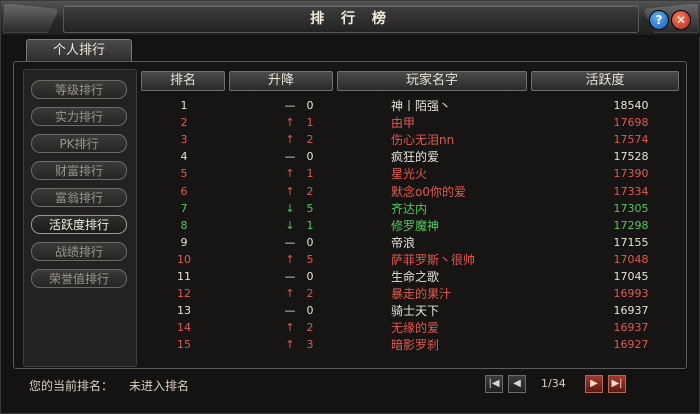  I want to click on player-name-cell: 骑士天下, so click(415, 311).